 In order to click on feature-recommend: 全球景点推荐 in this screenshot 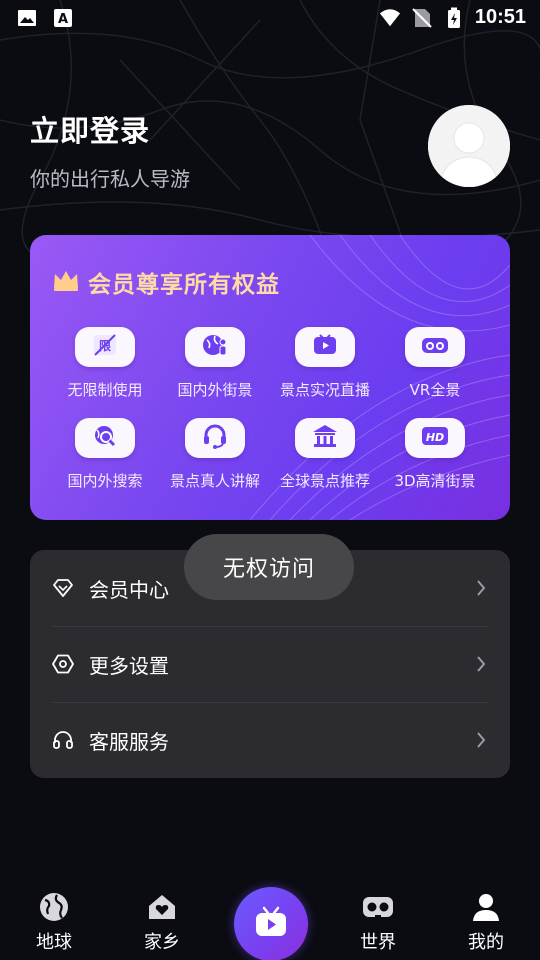, I will do `click(325, 454)`.